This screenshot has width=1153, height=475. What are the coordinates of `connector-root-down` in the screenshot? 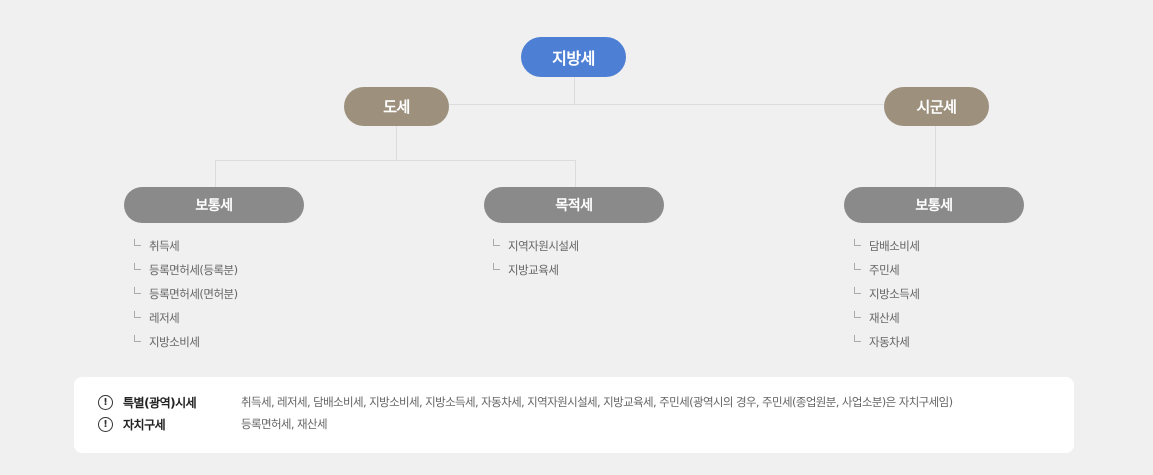 It's located at (574, 90).